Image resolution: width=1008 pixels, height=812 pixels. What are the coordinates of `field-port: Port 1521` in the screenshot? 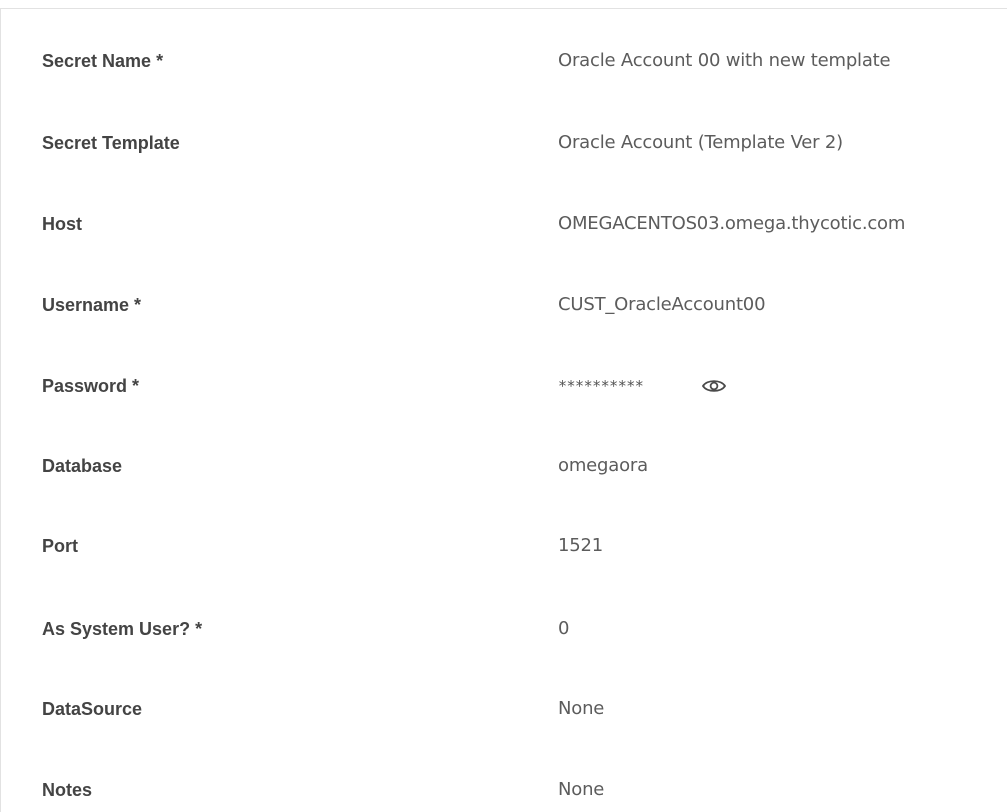 It's located at (504, 546).